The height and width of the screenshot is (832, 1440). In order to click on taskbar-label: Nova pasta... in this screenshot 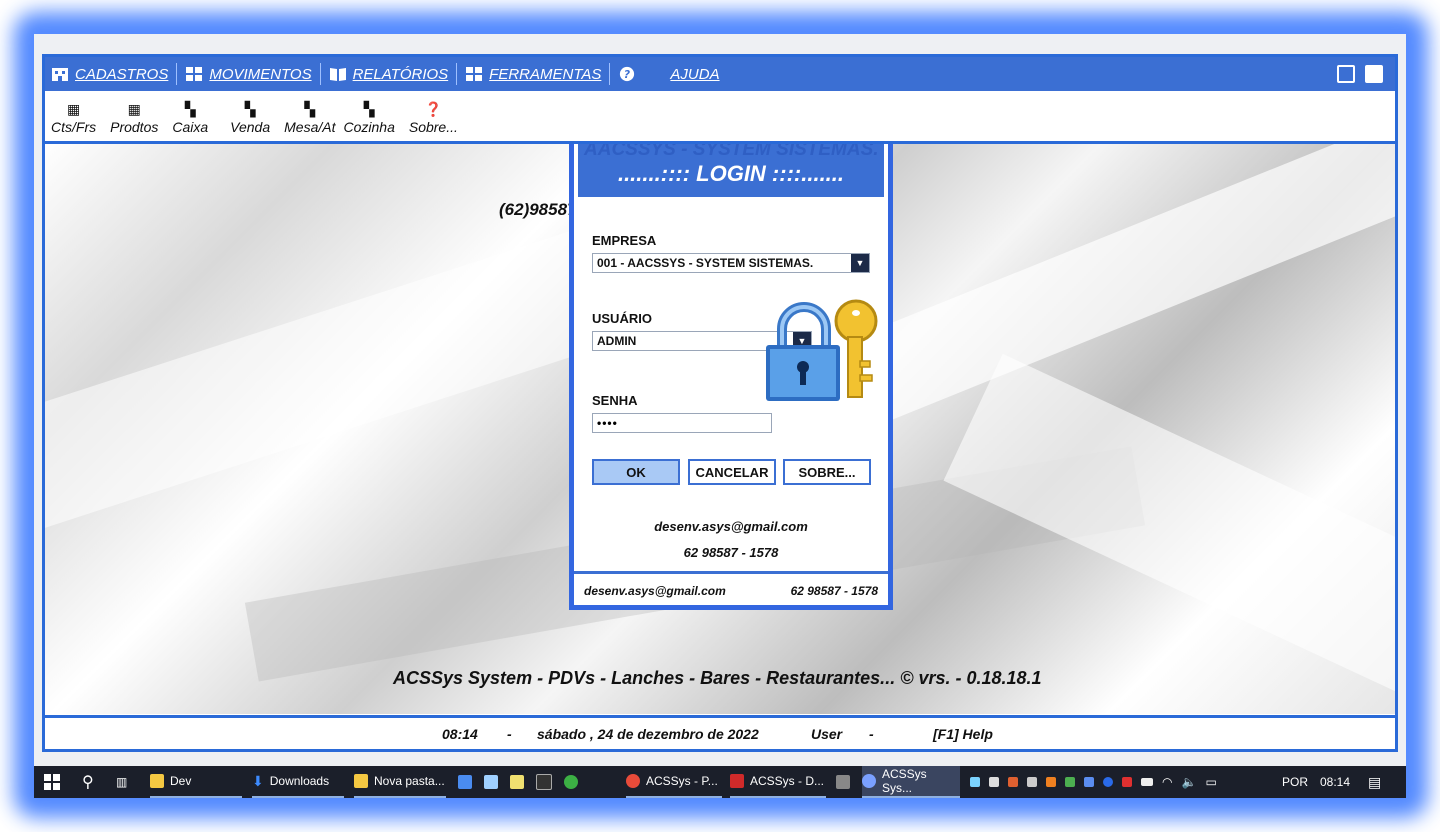, I will do `click(409, 781)`.